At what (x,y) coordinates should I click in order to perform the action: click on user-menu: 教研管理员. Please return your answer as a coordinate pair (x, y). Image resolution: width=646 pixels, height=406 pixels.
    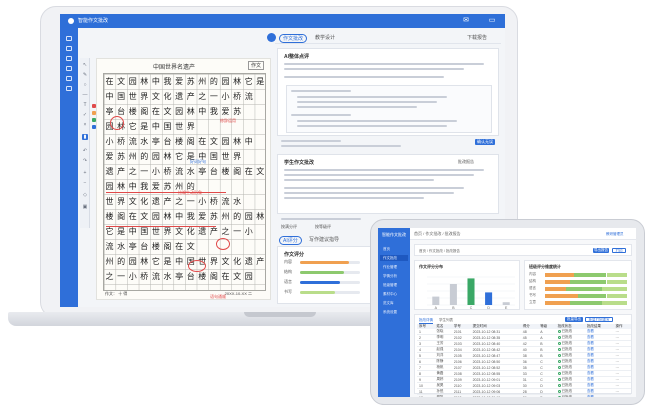
    Looking at the image, I should click on (615, 234).